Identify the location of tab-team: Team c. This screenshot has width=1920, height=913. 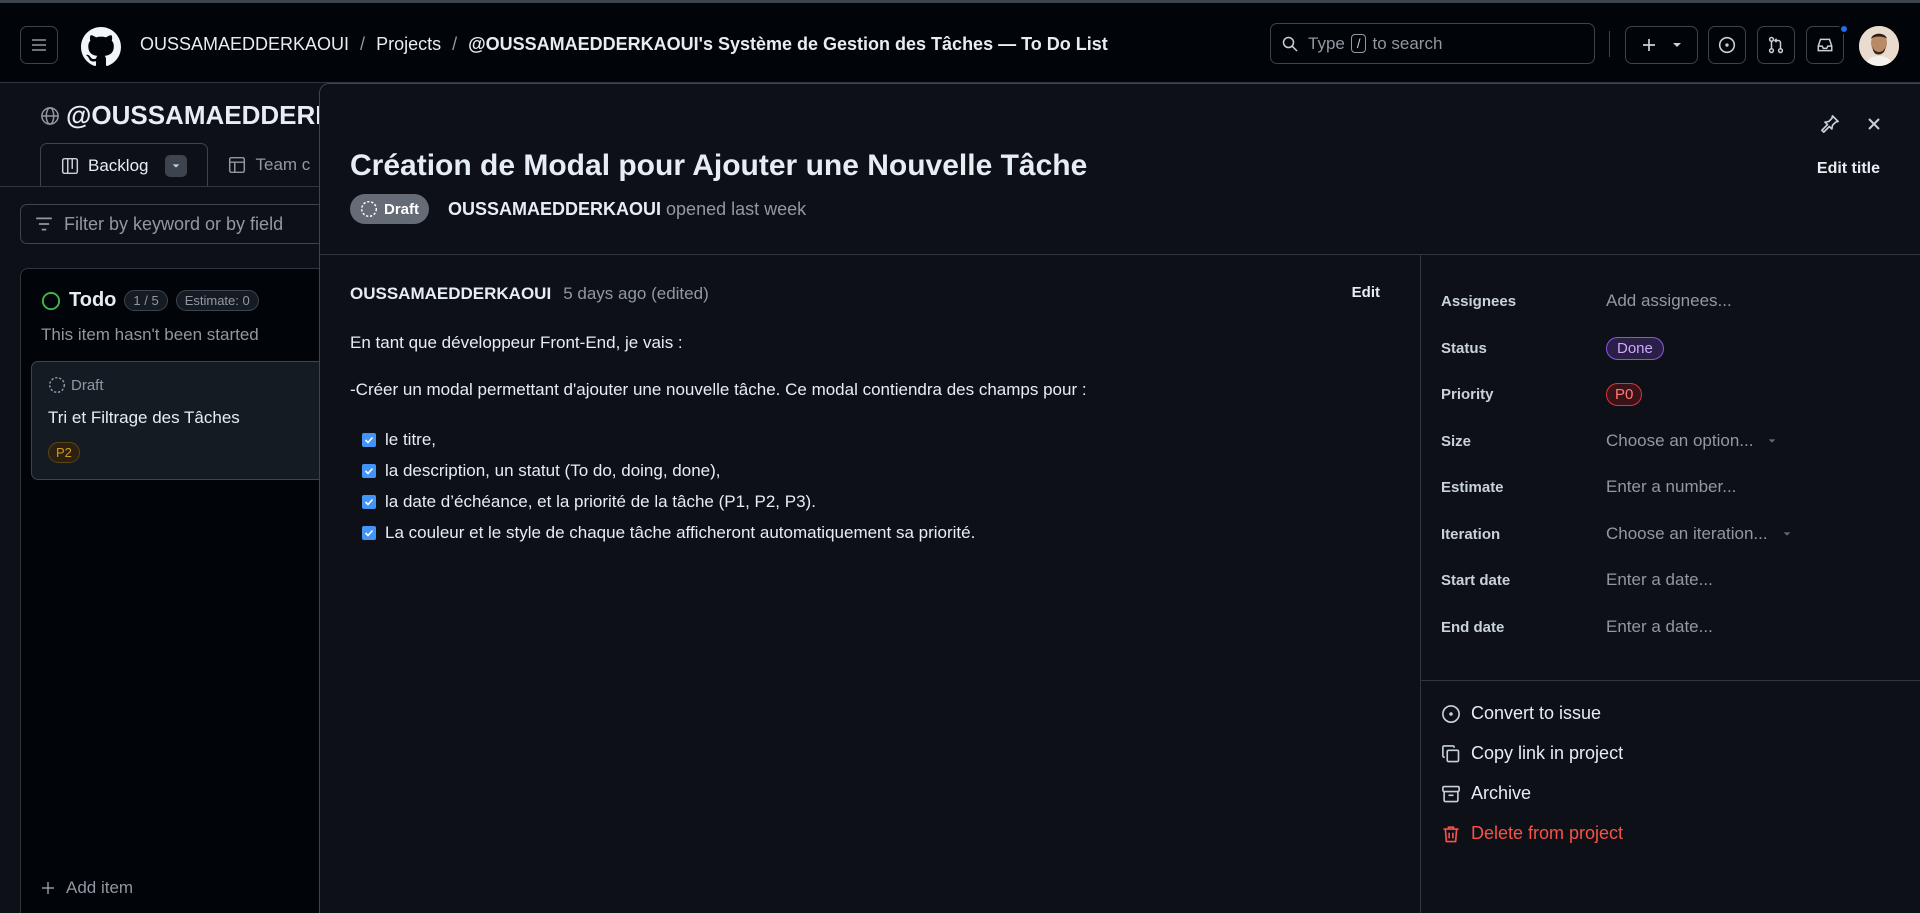
(269, 165).